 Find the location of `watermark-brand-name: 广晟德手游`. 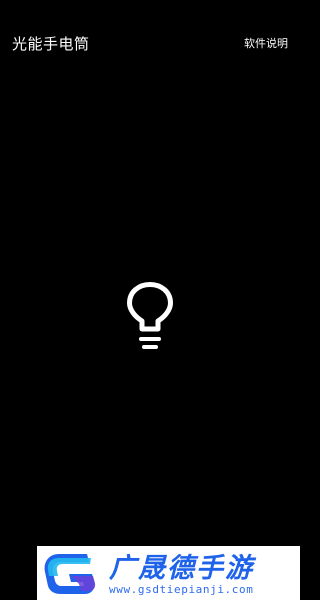

watermark-brand-name: 广晟德手游 is located at coordinates (181, 568).